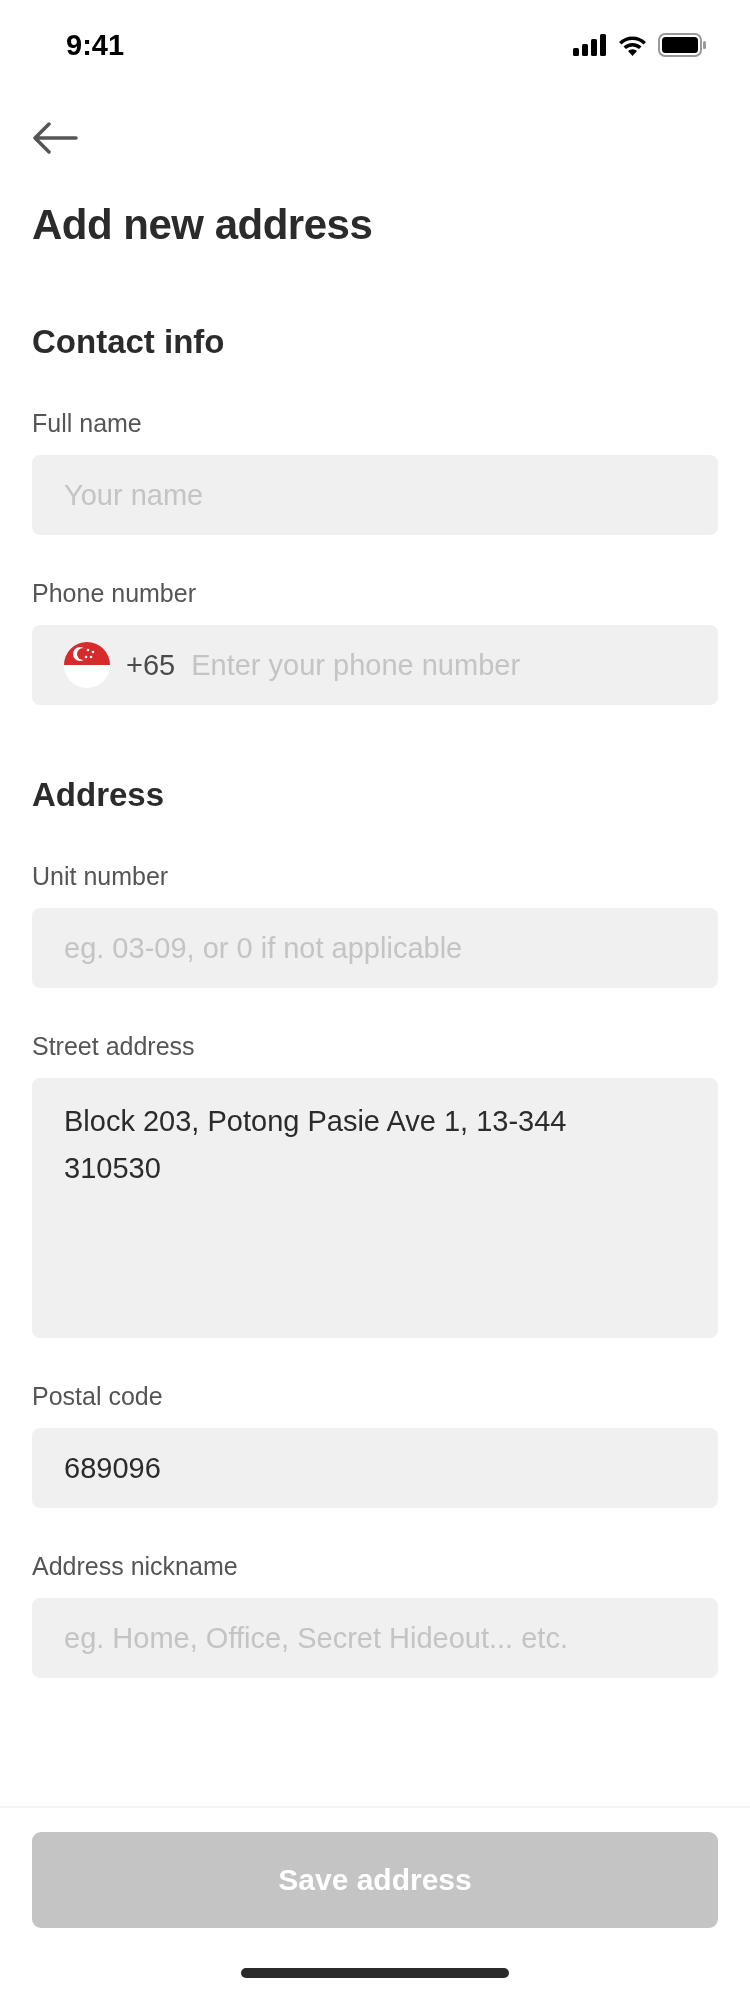 Image resolution: width=750 pixels, height=1996 pixels. What do you see at coordinates (590, 45) in the screenshot?
I see `signal-icon` at bounding box center [590, 45].